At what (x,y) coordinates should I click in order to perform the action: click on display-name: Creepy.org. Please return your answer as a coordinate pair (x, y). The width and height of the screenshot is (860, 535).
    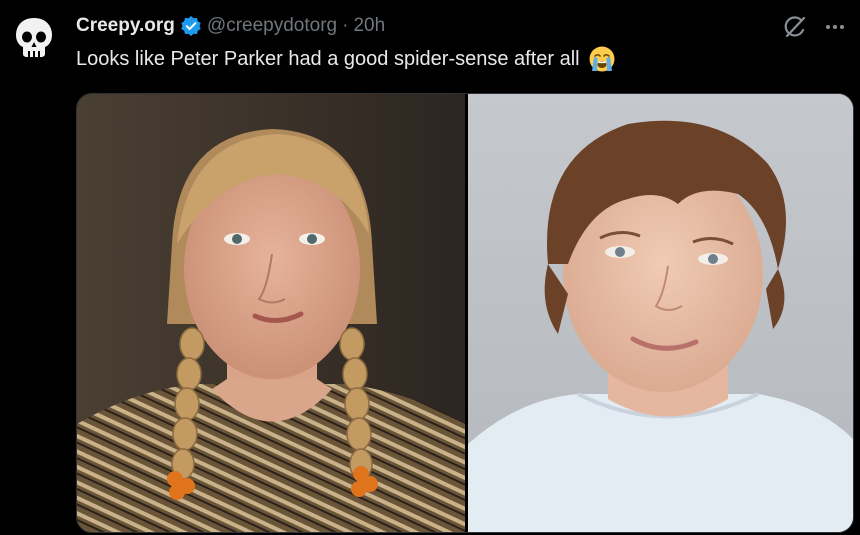
    Looking at the image, I should click on (125, 26).